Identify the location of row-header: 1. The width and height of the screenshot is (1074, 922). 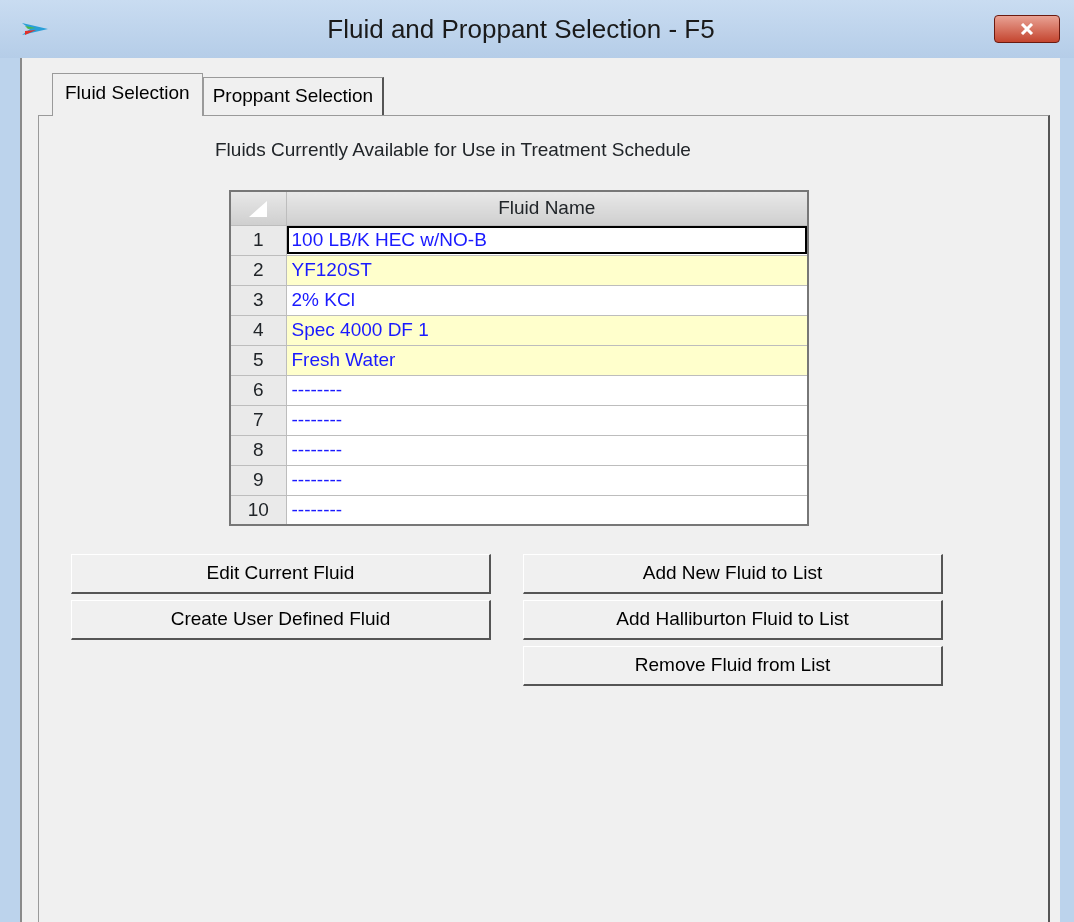
(258, 240).